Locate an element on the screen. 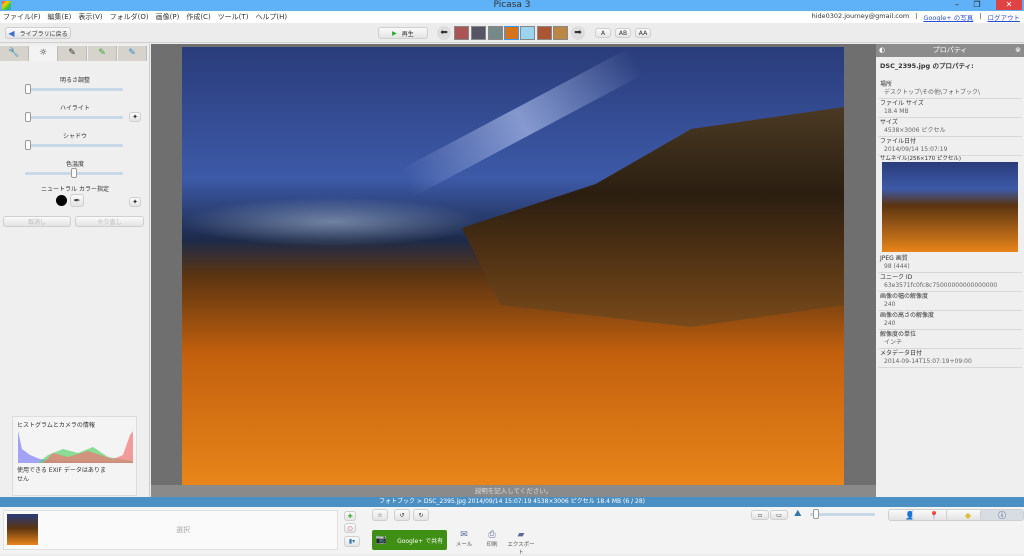  rotate-left-button: ↺ is located at coordinates (402, 515).